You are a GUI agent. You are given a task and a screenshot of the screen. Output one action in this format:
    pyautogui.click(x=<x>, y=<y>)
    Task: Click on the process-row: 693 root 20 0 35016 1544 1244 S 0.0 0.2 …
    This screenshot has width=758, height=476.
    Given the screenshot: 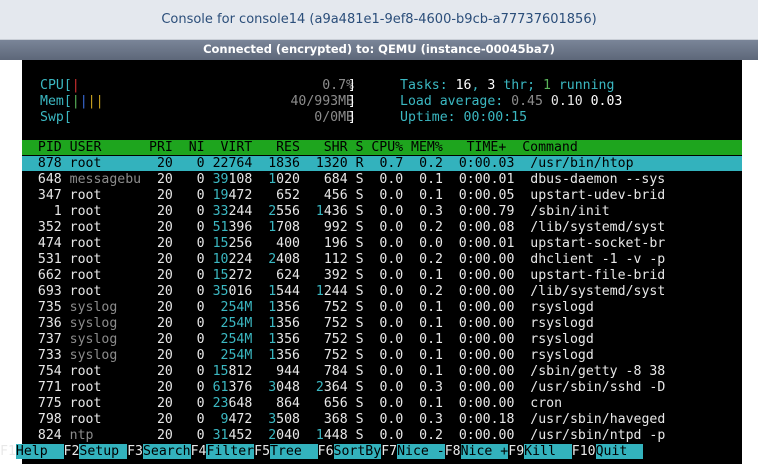 What is the action you would take?
    pyautogui.click(x=343, y=292)
    